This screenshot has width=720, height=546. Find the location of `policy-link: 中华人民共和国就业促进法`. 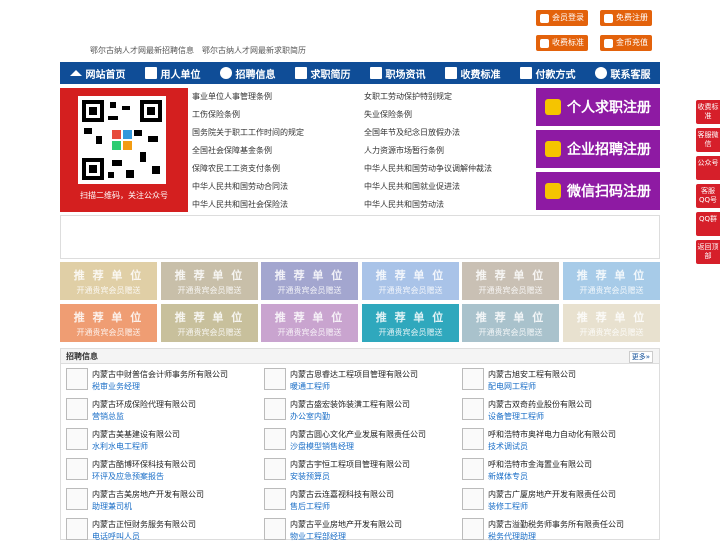

policy-link: 中华人民共和国就业促进法 is located at coordinates (412, 186).